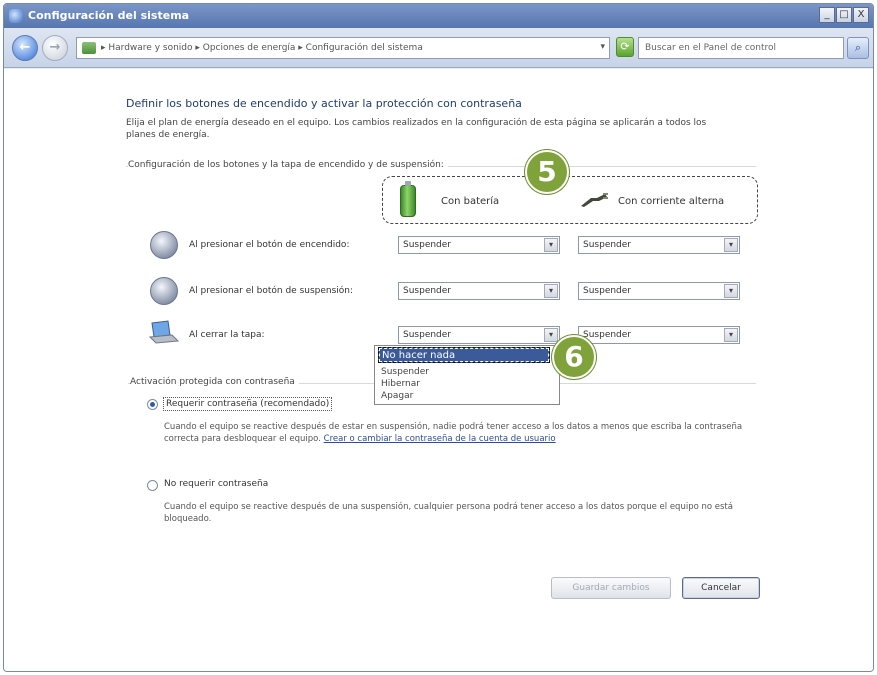  Describe the element at coordinates (152, 485) in the screenshot. I see `no-password-radio` at that location.